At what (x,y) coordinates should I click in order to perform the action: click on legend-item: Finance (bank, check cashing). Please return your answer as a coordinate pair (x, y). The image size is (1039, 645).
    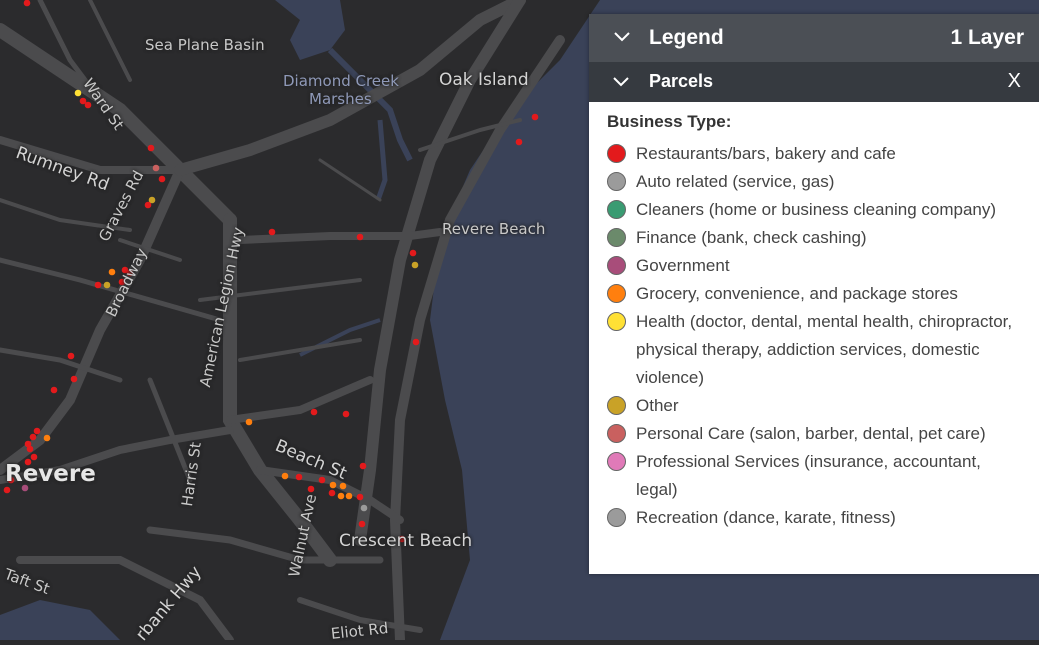
    Looking at the image, I should click on (816, 238).